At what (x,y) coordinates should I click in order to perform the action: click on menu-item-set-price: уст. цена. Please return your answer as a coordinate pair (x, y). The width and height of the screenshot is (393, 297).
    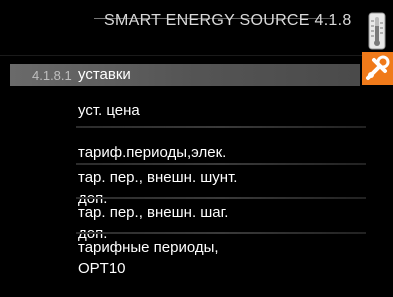
    Looking at the image, I should click on (109, 111).